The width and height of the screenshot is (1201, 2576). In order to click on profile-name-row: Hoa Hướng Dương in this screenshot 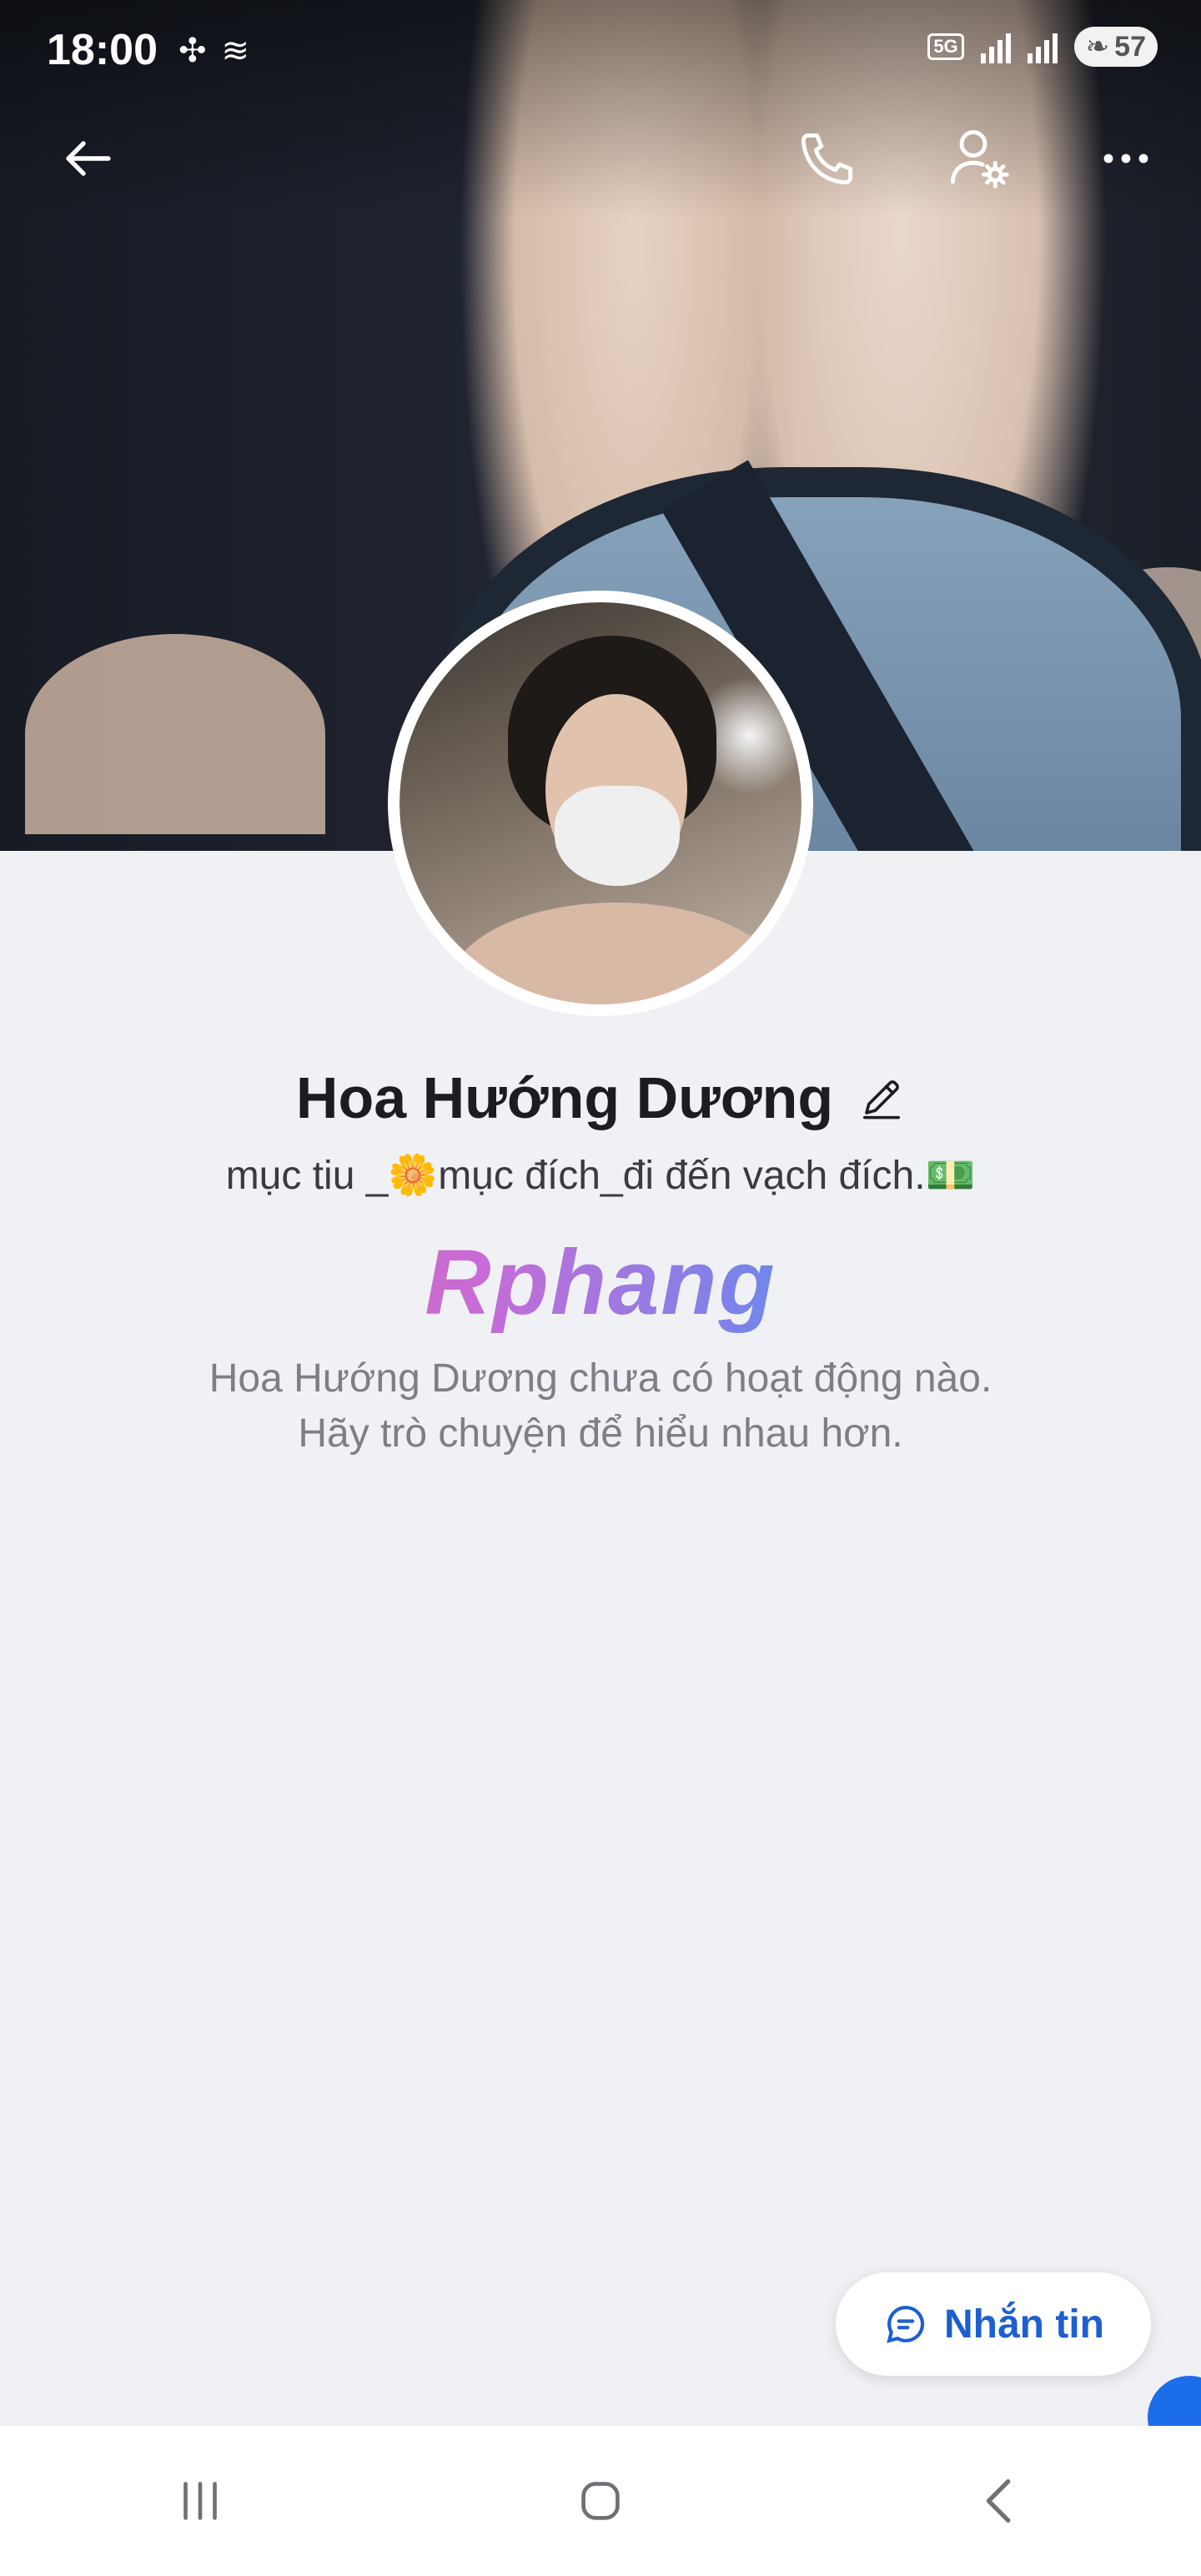, I will do `click(601, 1097)`.